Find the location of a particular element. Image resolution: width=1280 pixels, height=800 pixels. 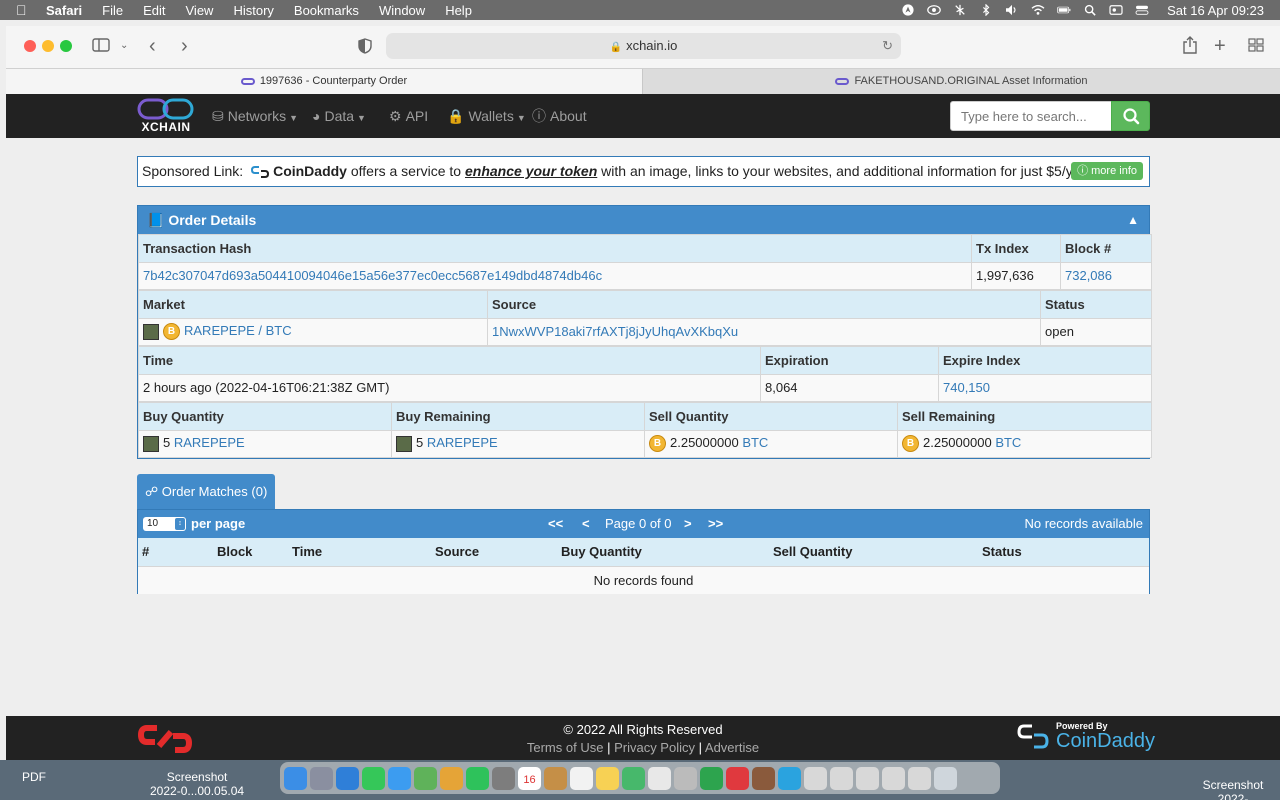

xchain-logo: XCHAIN is located at coordinates (166, 116).